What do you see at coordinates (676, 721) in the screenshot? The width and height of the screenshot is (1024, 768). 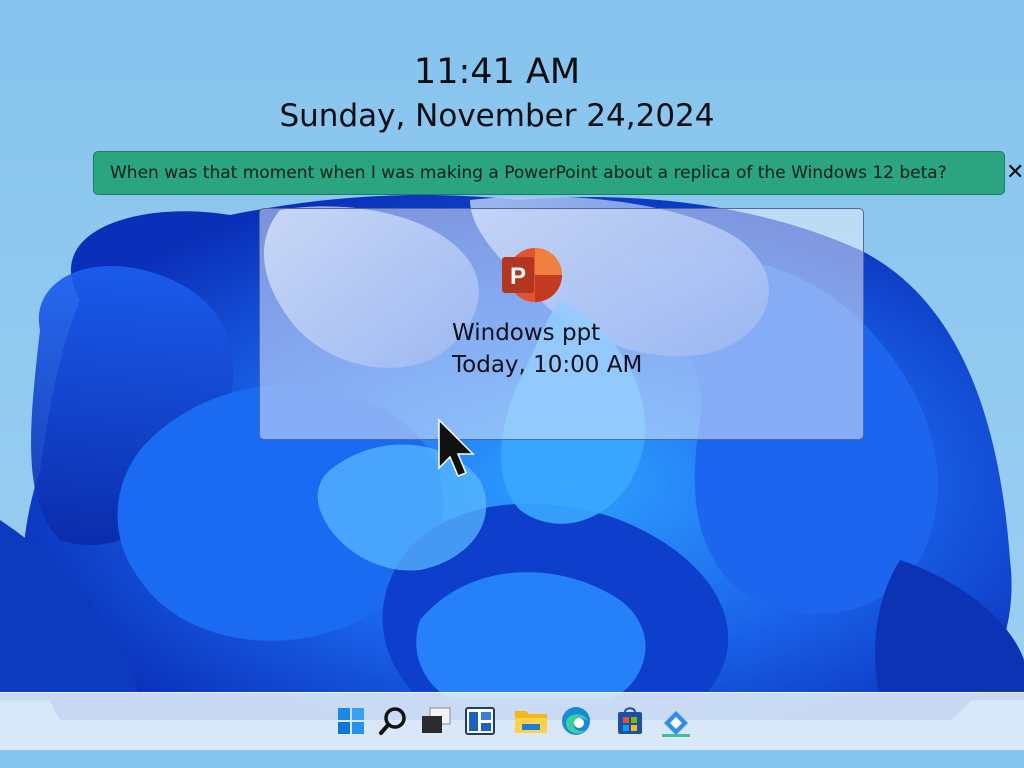 I see `recall-icon` at bounding box center [676, 721].